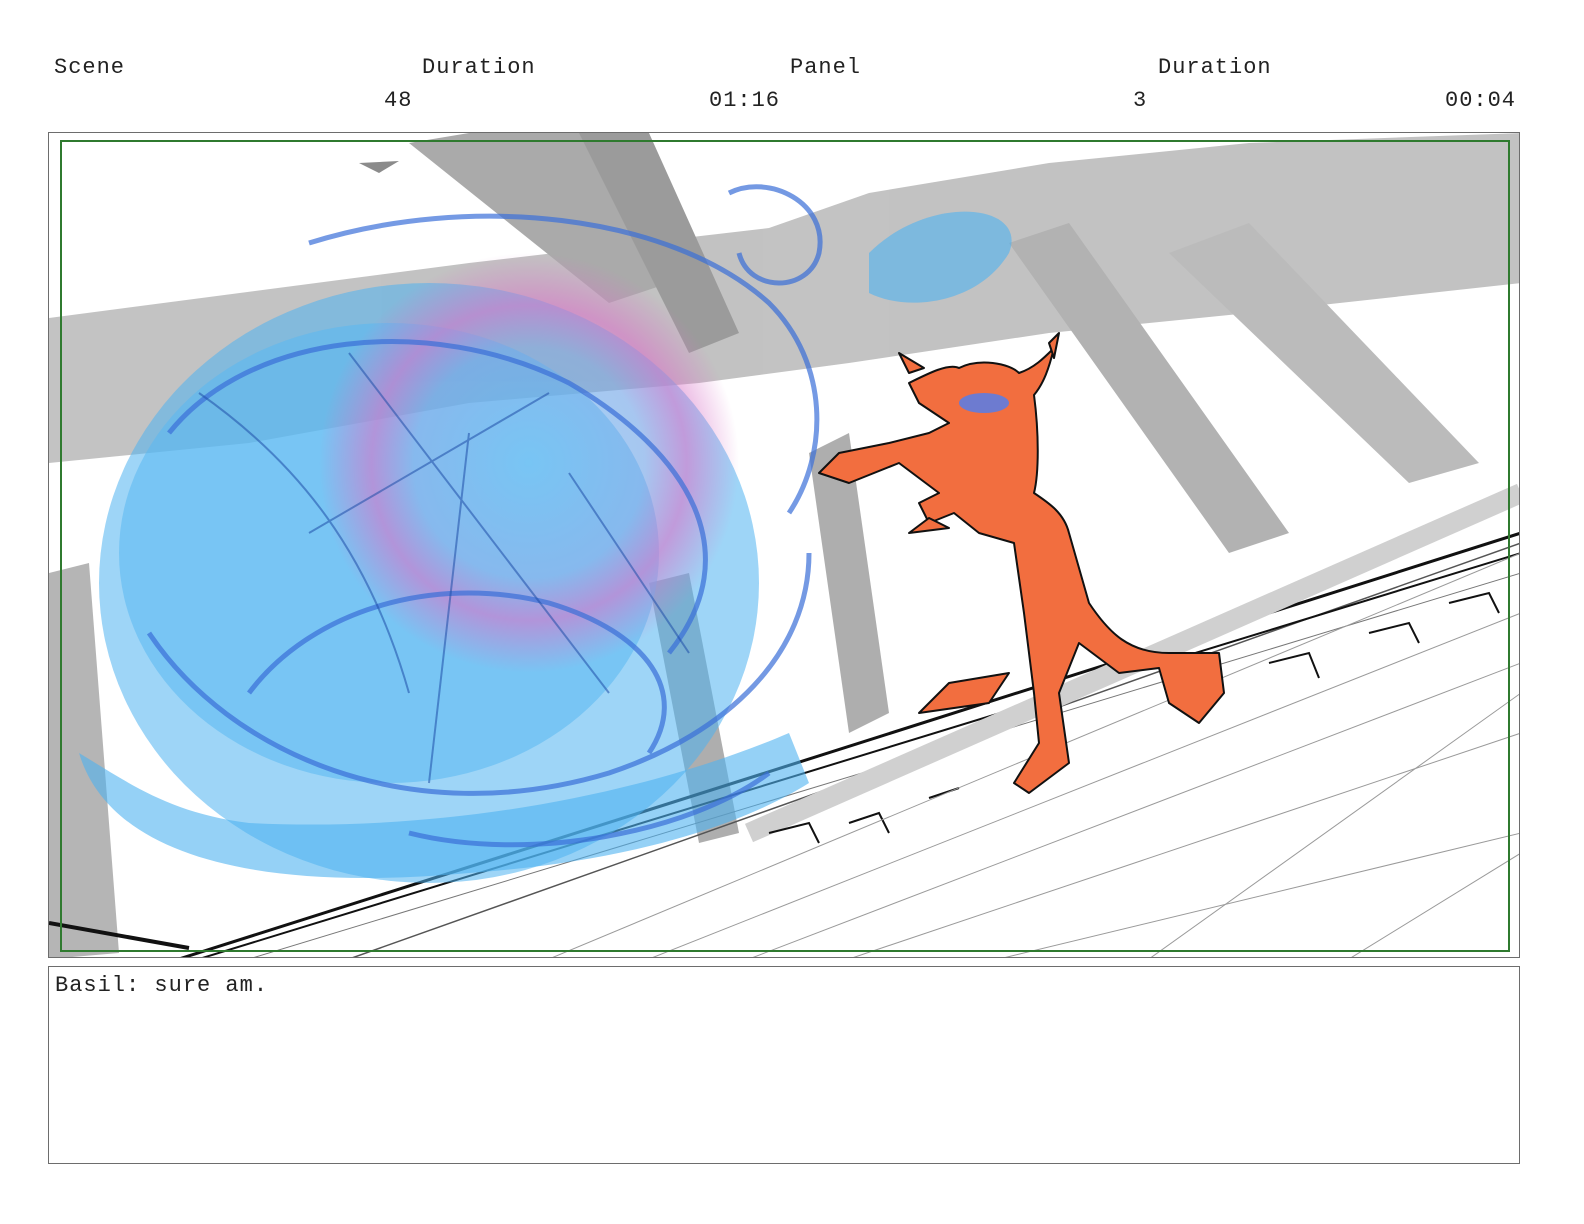  Describe the element at coordinates (162, 985) in the screenshot. I see `dialogue-text: Basil: sure am.` at that location.